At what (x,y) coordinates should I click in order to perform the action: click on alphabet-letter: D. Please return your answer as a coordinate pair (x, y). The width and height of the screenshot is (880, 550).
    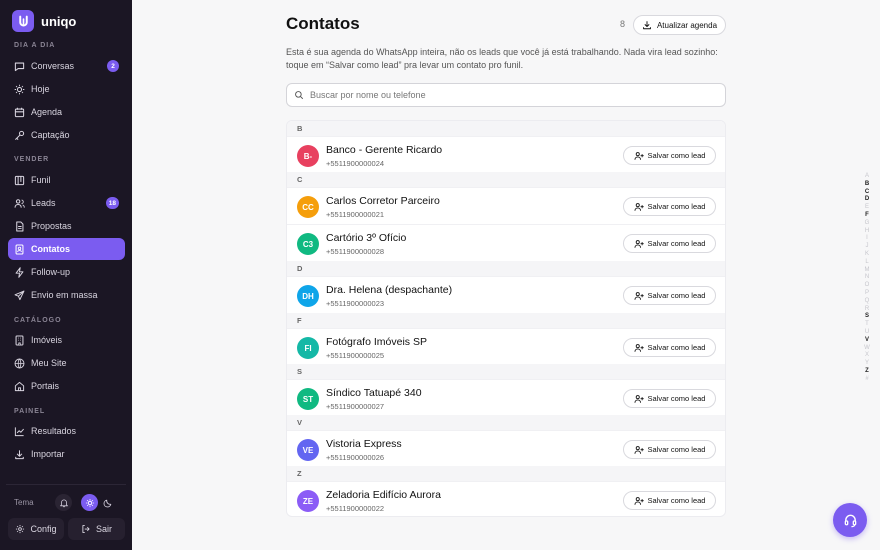
    Looking at the image, I should click on (867, 200).